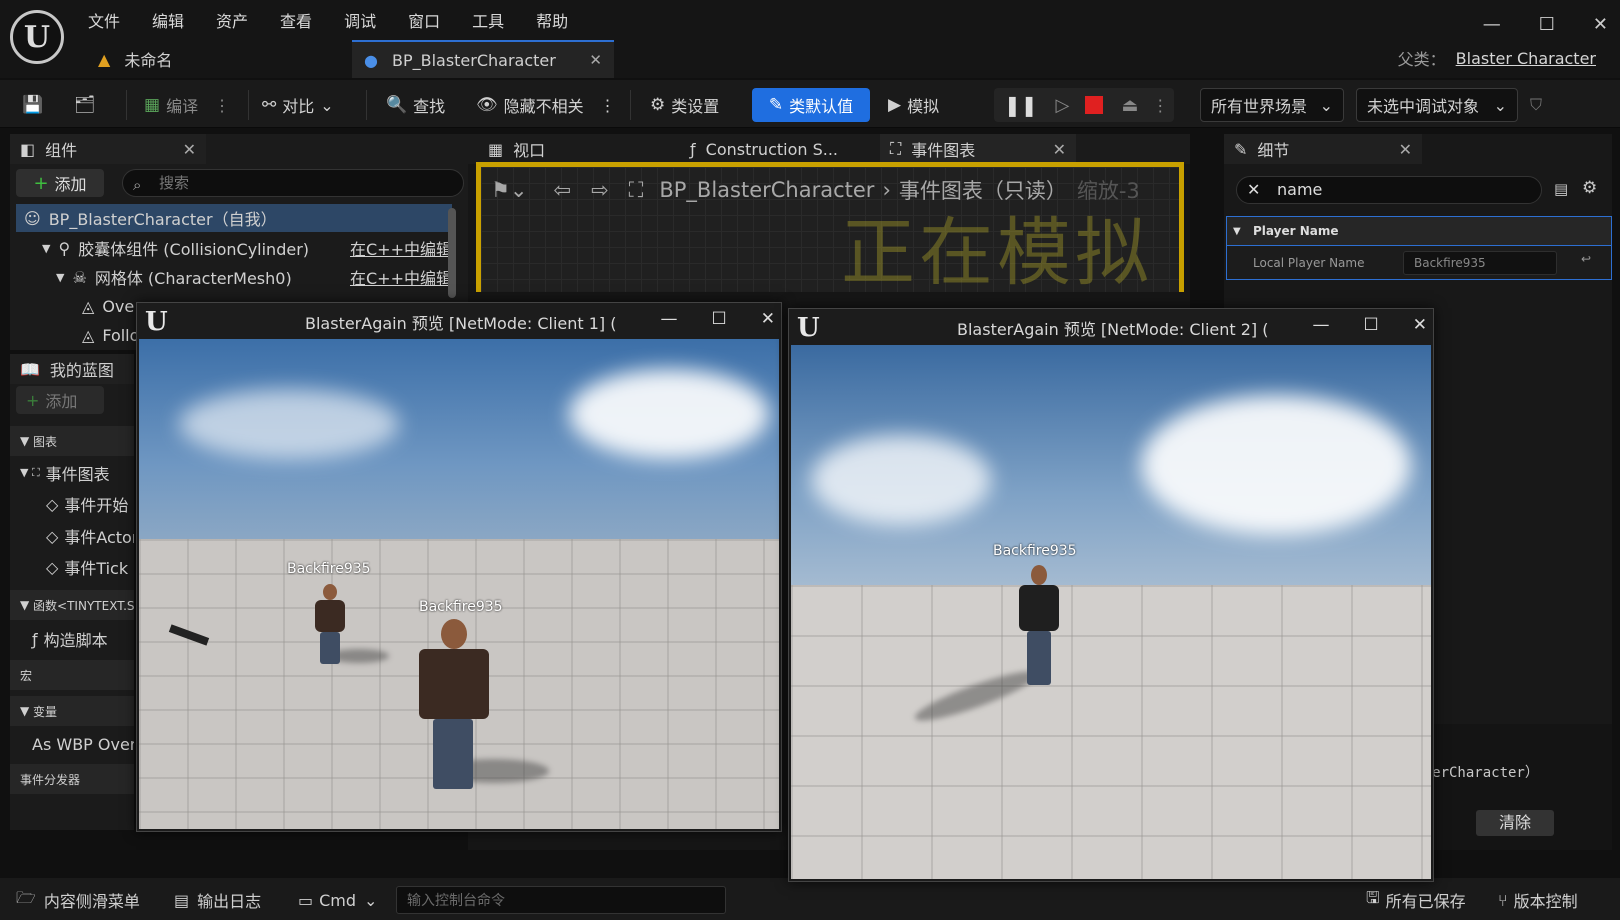 Image resolution: width=1620 pixels, height=920 pixels. What do you see at coordinates (61, 150) in the screenshot?
I see `components-title: 组件` at bounding box center [61, 150].